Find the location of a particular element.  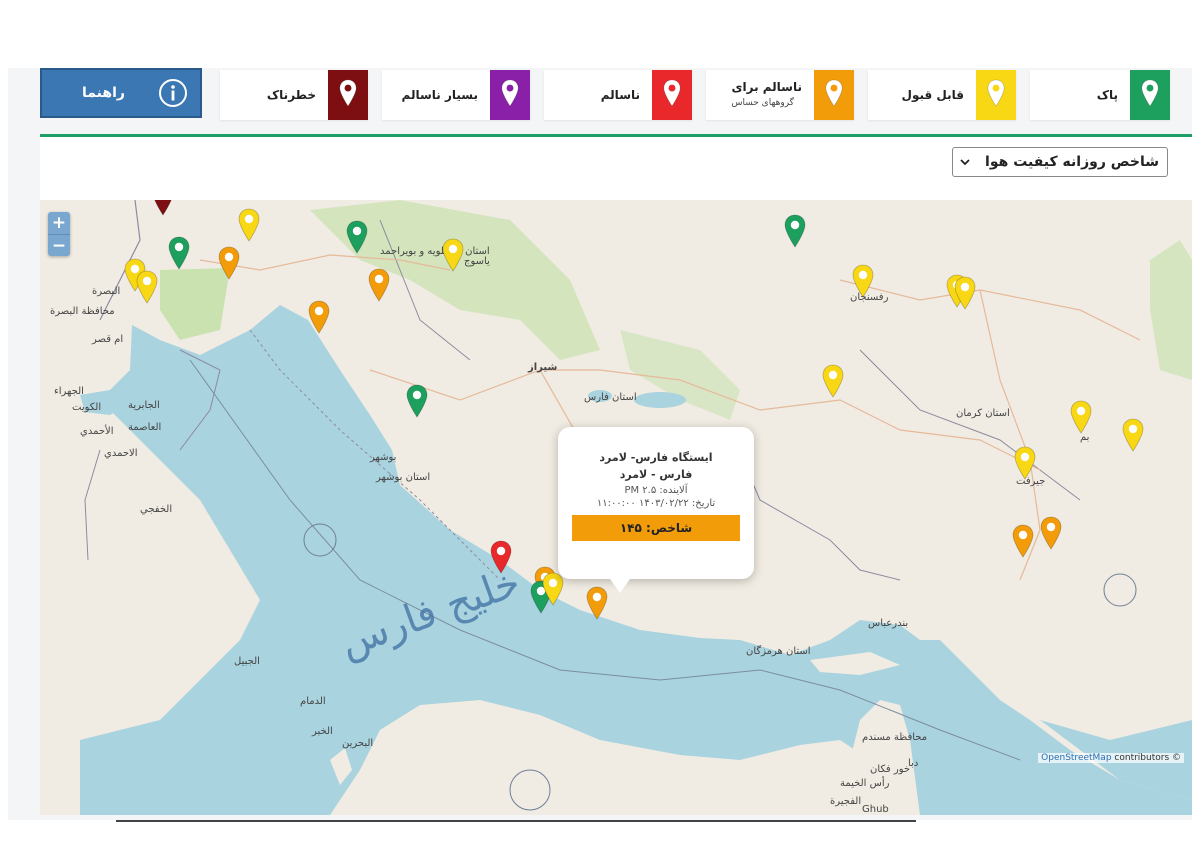

legend-label-sensitive-sub: گروههای حساس is located at coordinates (762, 103).